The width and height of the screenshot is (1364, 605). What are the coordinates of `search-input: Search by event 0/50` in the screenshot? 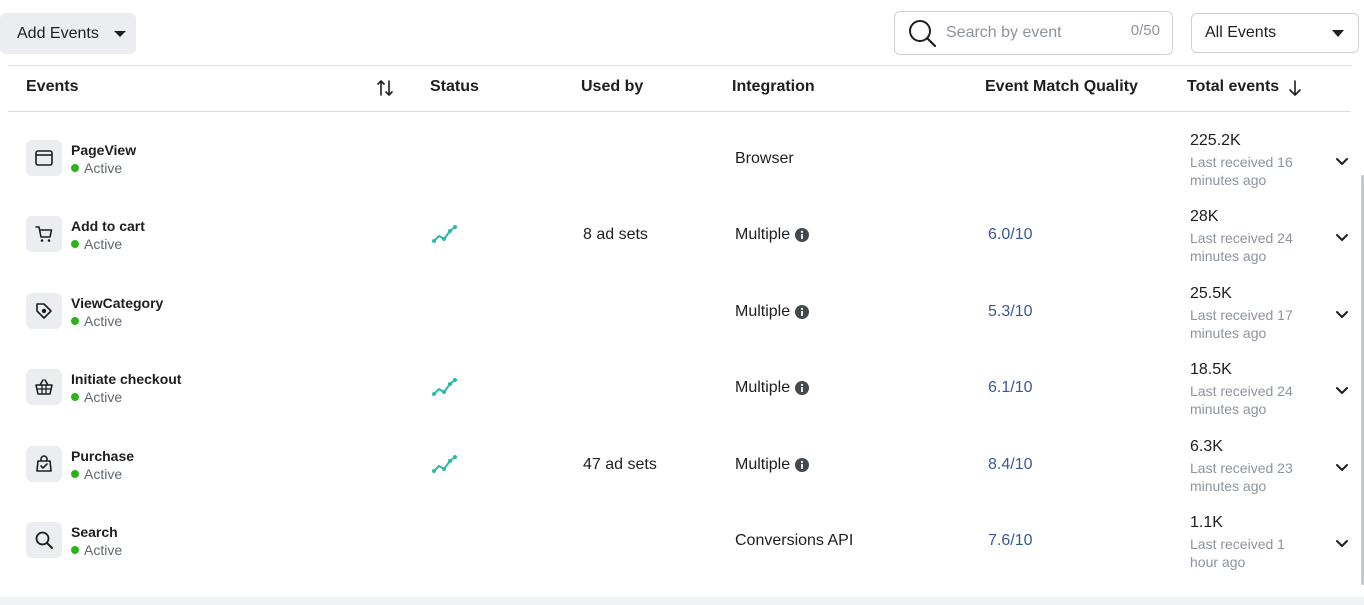 It's located at (1033, 33).